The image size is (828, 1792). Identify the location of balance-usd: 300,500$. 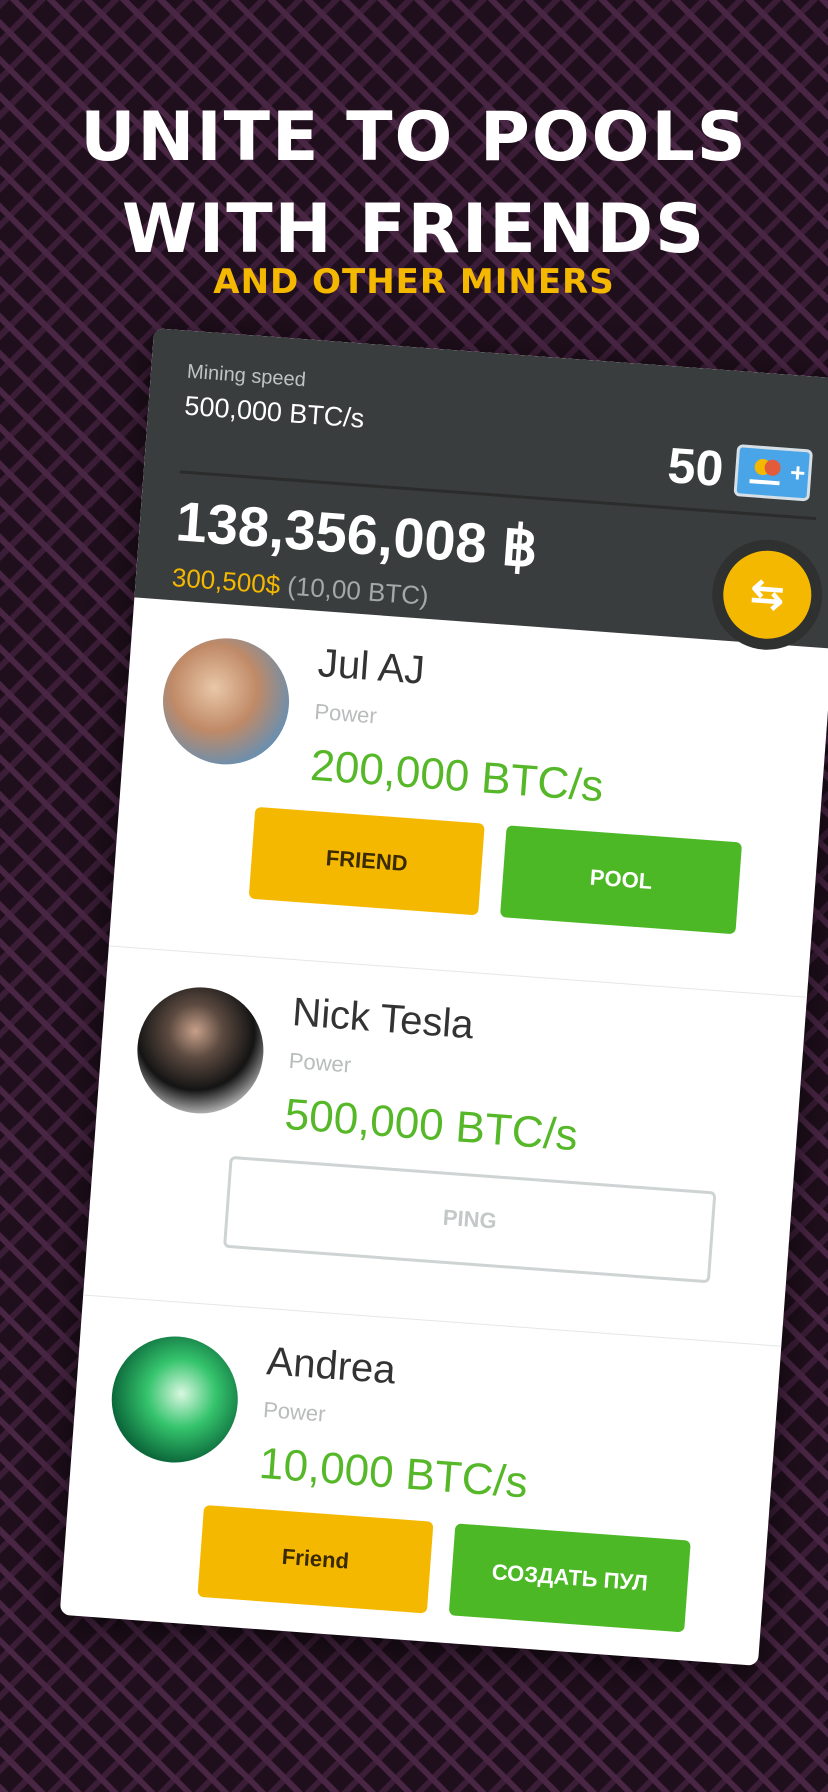
(226, 581).